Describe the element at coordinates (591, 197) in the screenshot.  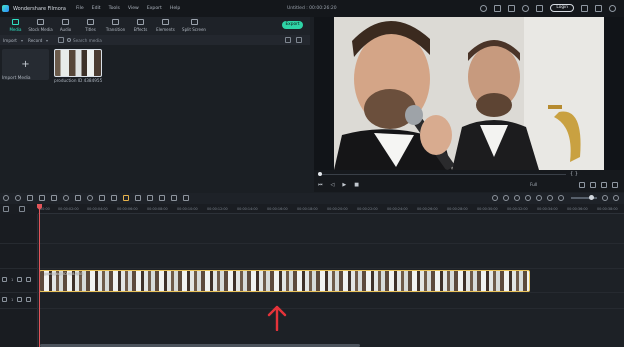
I see `zoom-slider-handle` at that location.